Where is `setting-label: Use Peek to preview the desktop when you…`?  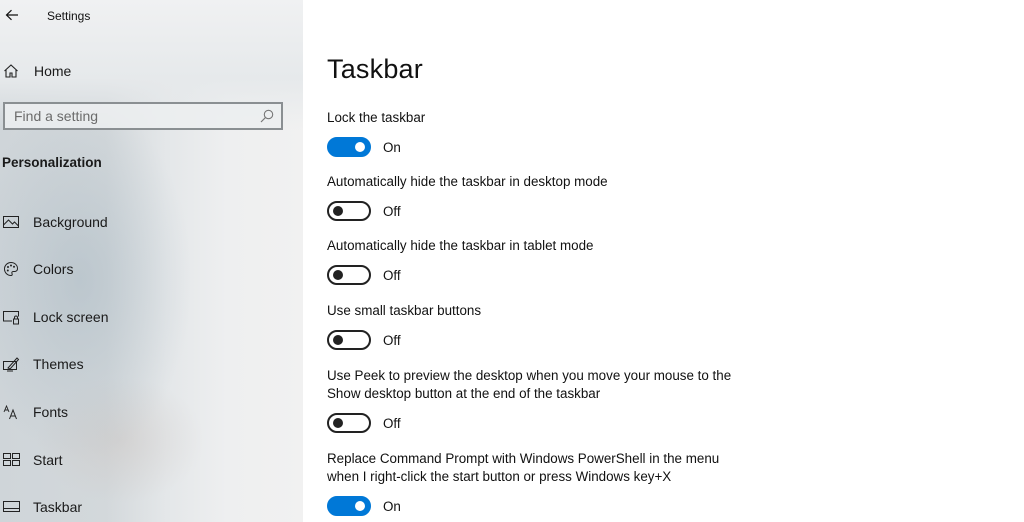 setting-label: Use Peek to preview the desktop when you… is located at coordinates (529, 384).